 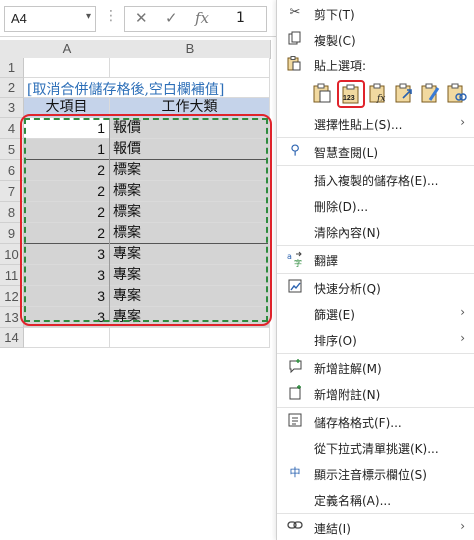 What do you see at coordinates (171, 18) in the screenshot?
I see `confirm-icon: ✓` at bounding box center [171, 18].